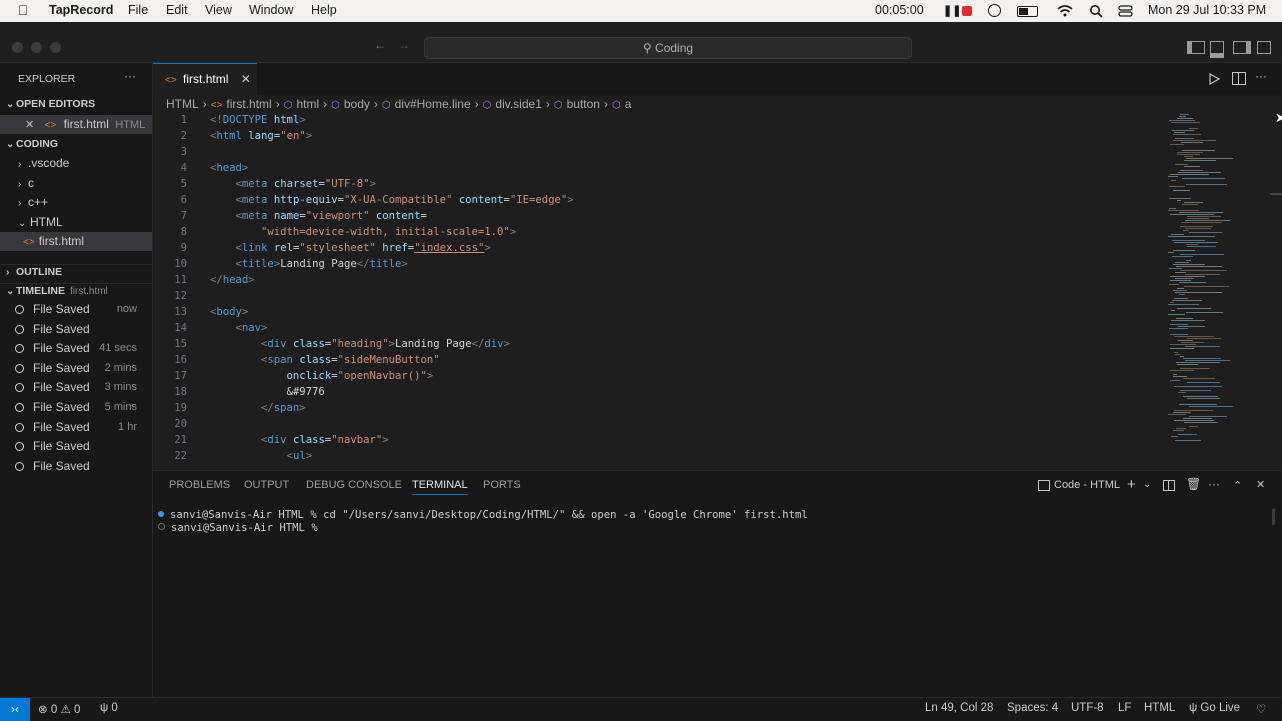  Describe the element at coordinates (404, 45) in the screenshot. I see `forward-arrow-icon: →` at that location.